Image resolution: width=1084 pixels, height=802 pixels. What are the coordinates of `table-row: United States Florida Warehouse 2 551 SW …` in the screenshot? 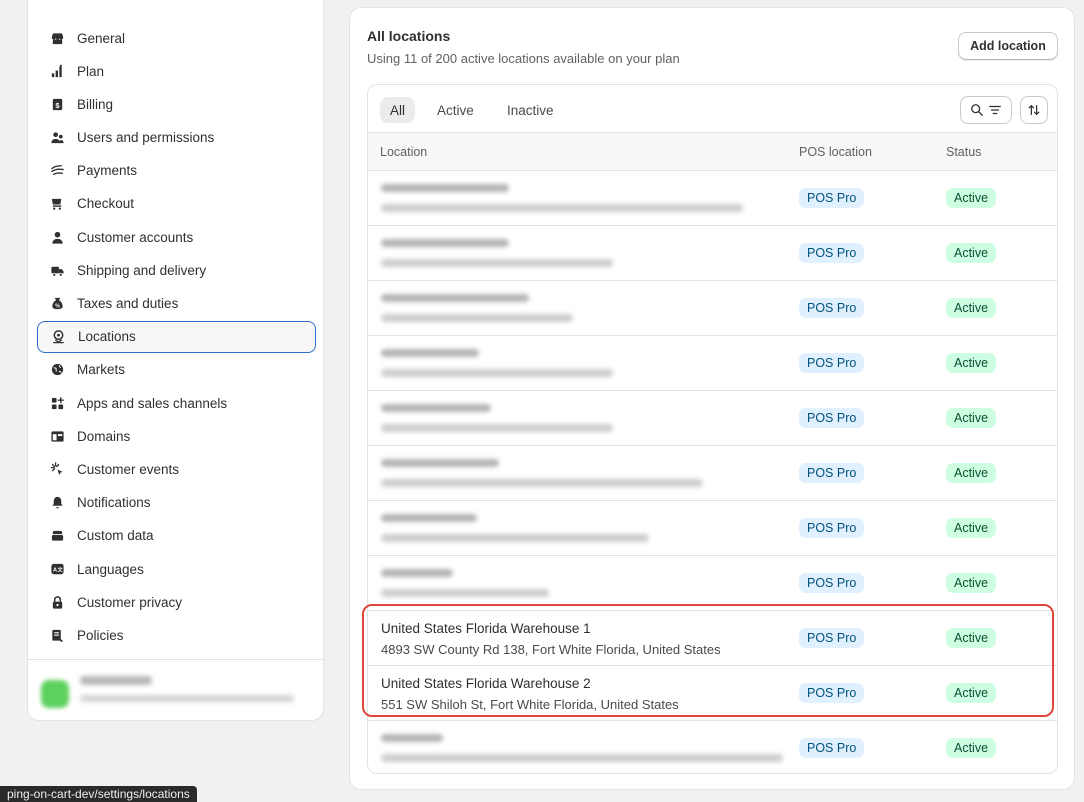 It's located at (712, 693).